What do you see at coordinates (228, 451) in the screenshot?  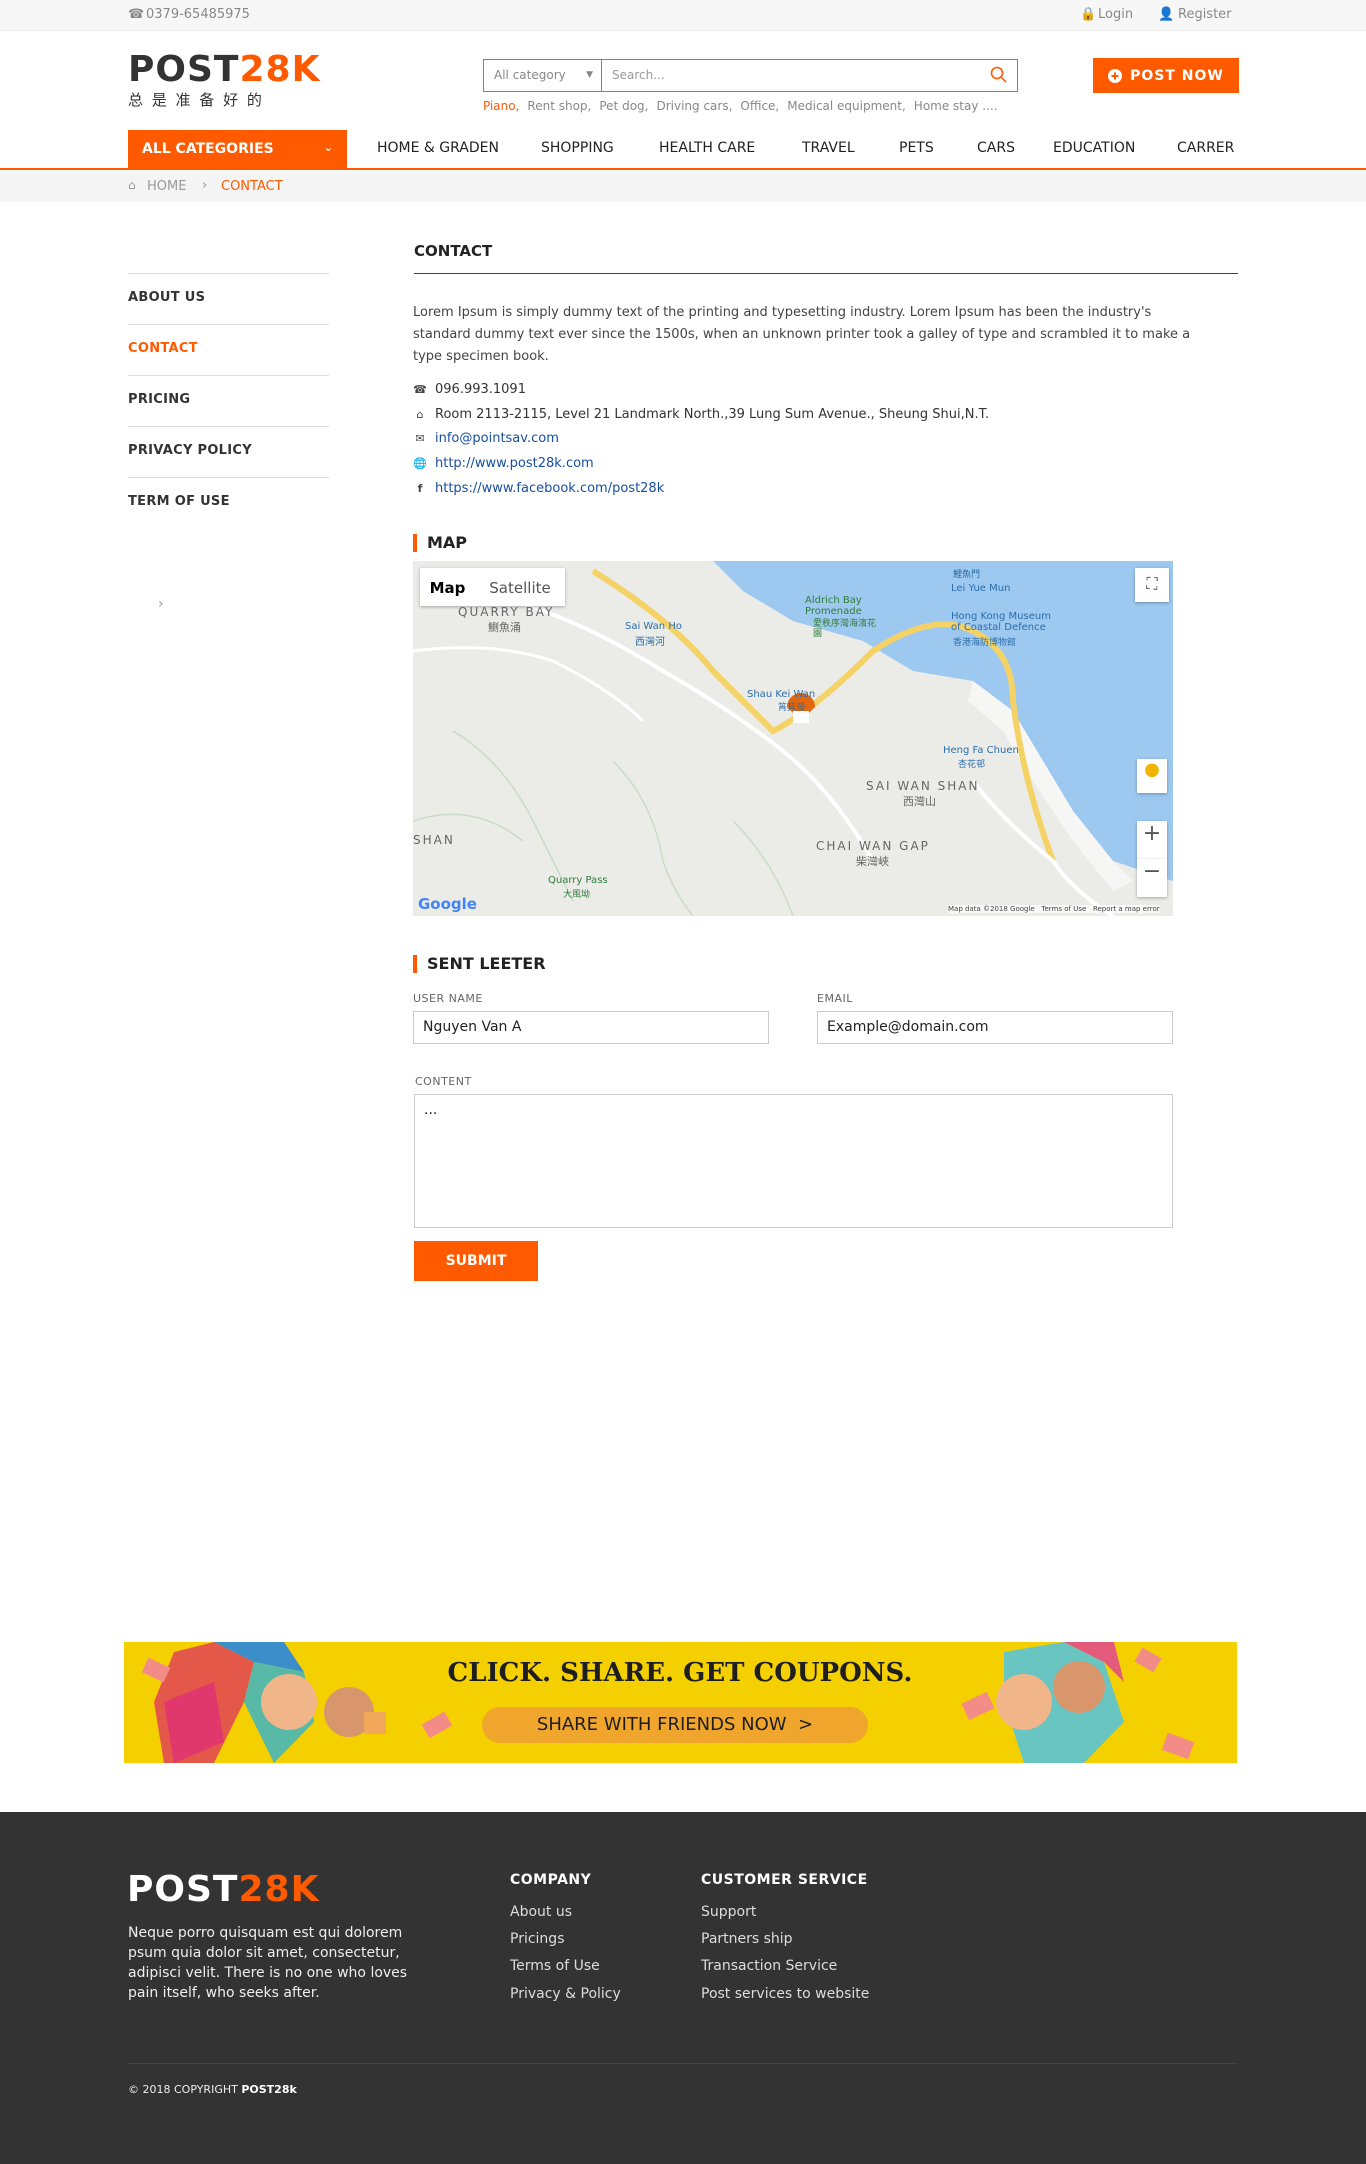 I see `sidebar-item-privacy: PRIVACY POLICY` at bounding box center [228, 451].